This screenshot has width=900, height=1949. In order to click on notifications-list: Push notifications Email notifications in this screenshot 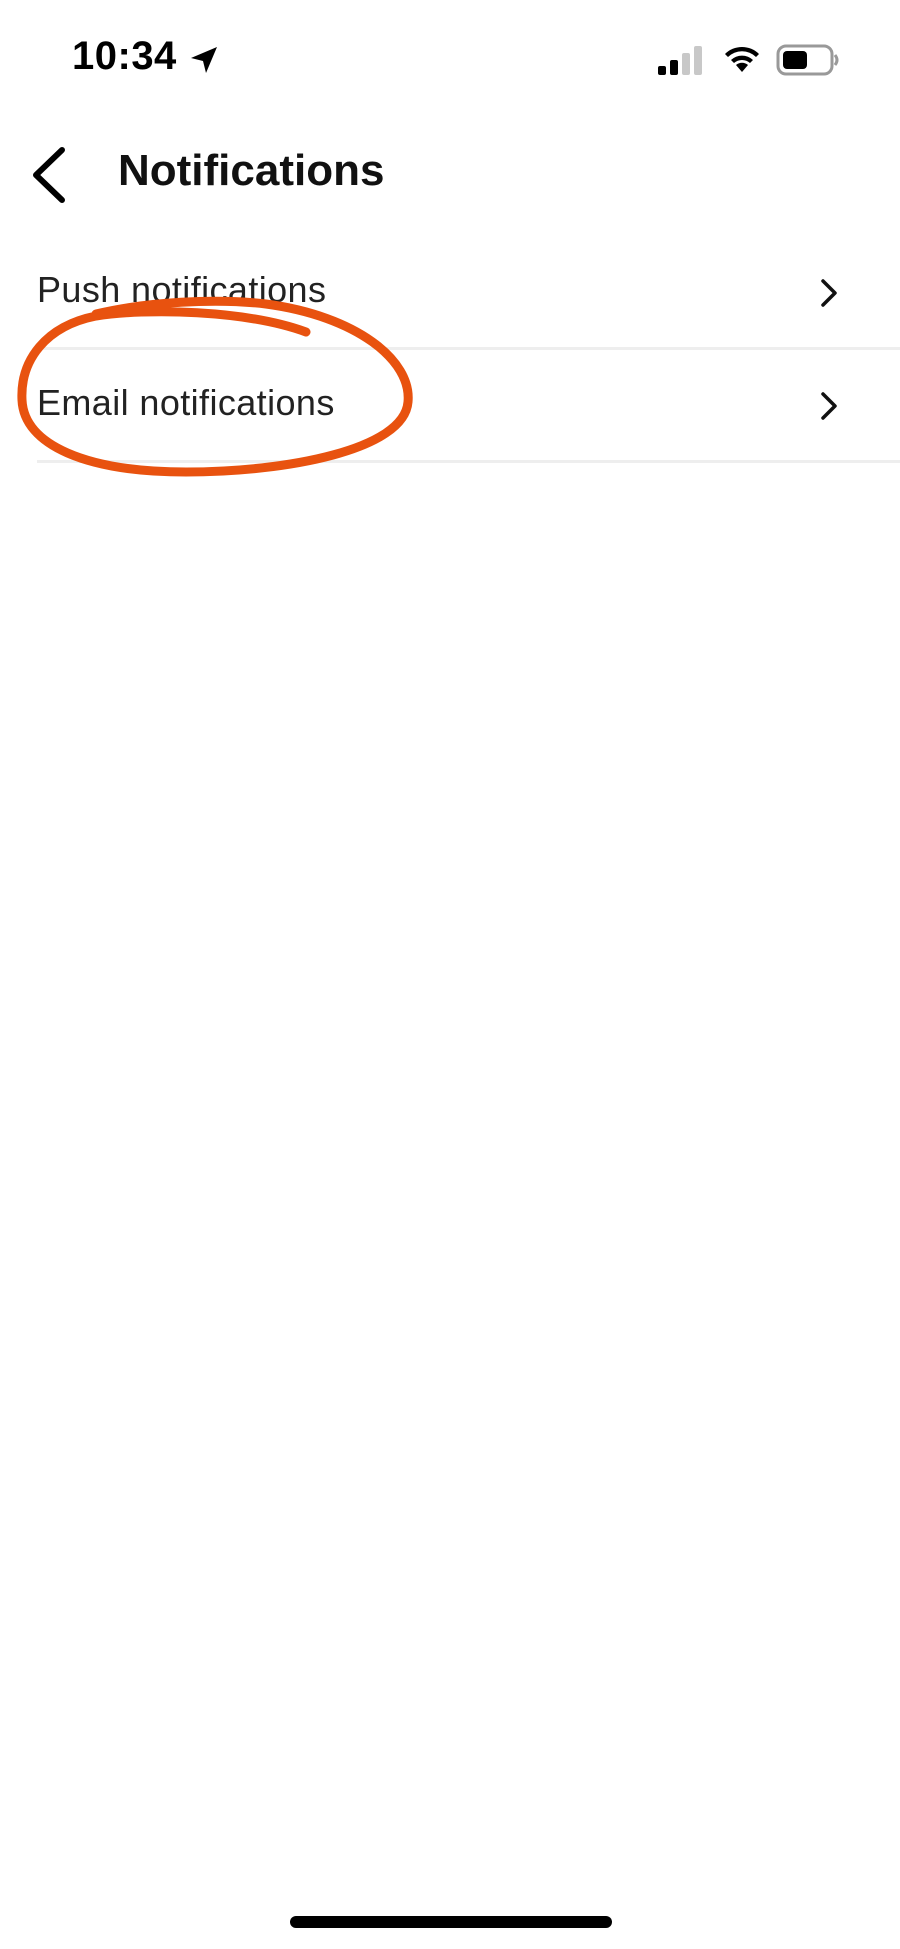, I will do `click(450, 350)`.